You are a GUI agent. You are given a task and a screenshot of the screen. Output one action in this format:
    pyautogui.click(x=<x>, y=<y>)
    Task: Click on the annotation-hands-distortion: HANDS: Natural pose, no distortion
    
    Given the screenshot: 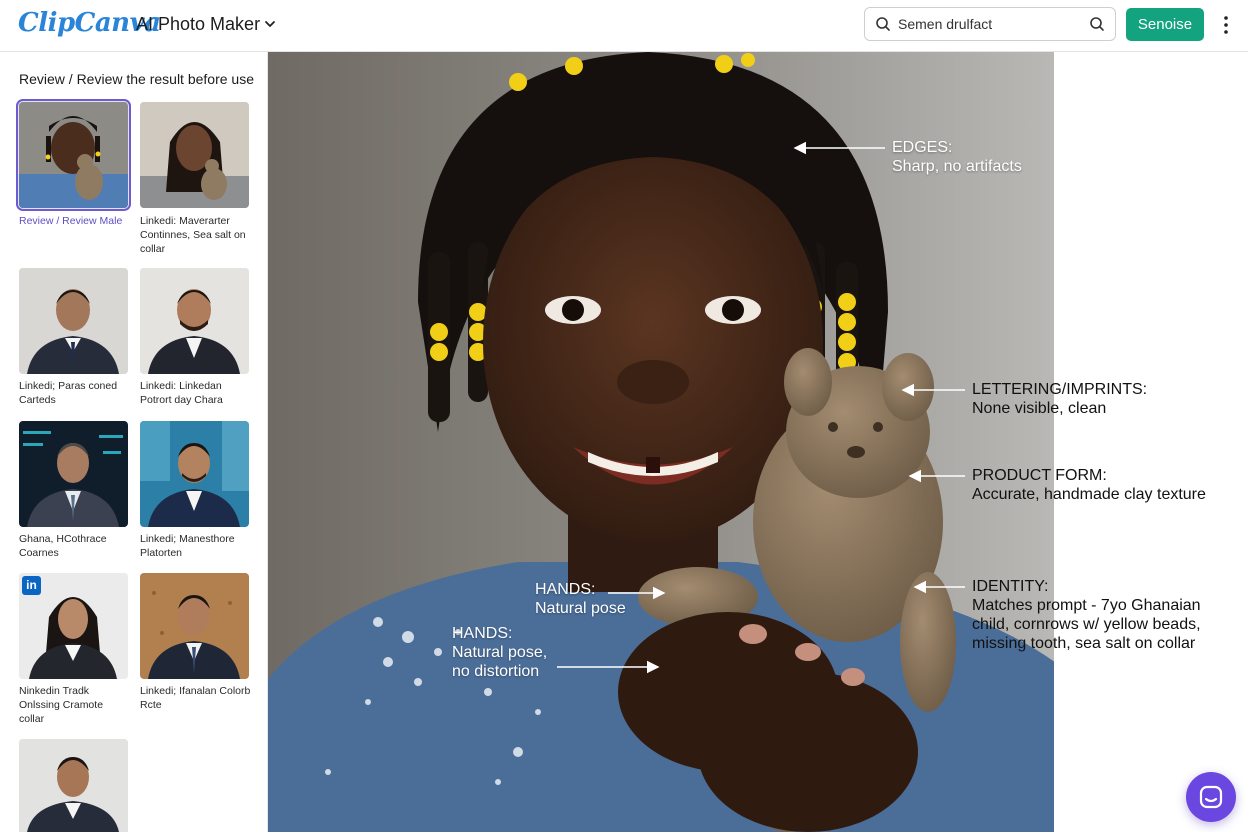 What is the action you would take?
    pyautogui.click(x=507, y=652)
    